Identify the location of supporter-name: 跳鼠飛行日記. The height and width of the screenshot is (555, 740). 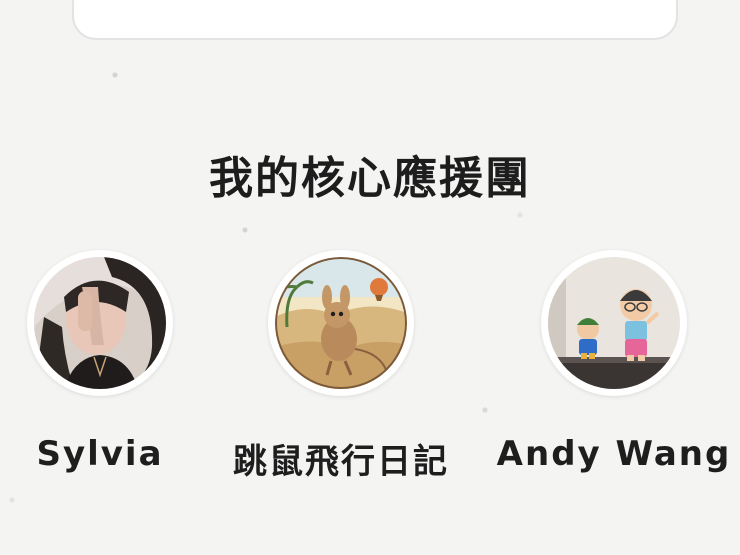
(341, 458).